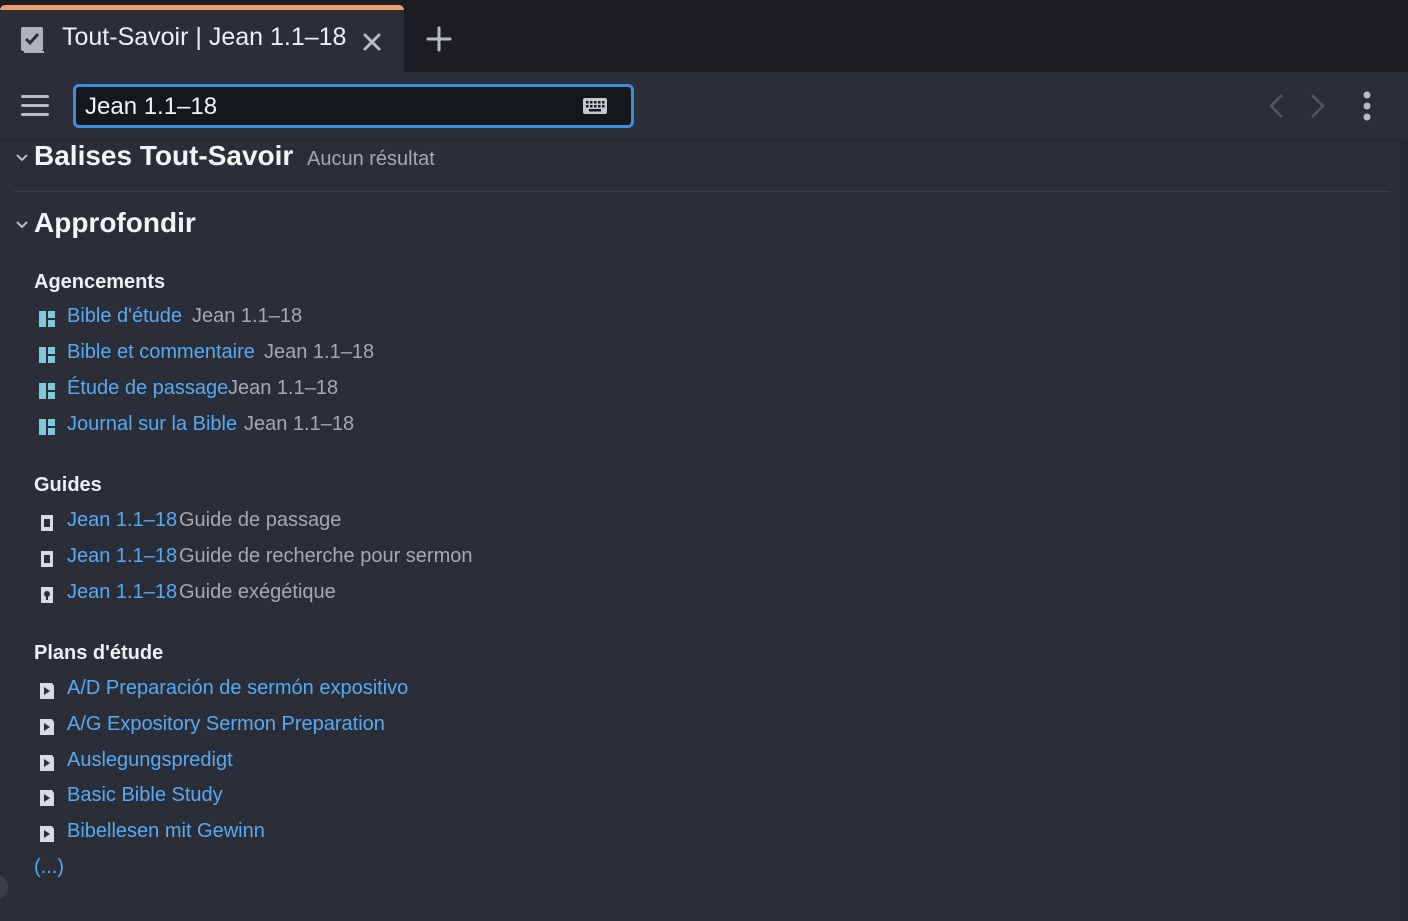 The height and width of the screenshot is (921, 1408). I want to click on active-tab: Tout-Savoir | Jean 1.1–18, so click(202, 38).